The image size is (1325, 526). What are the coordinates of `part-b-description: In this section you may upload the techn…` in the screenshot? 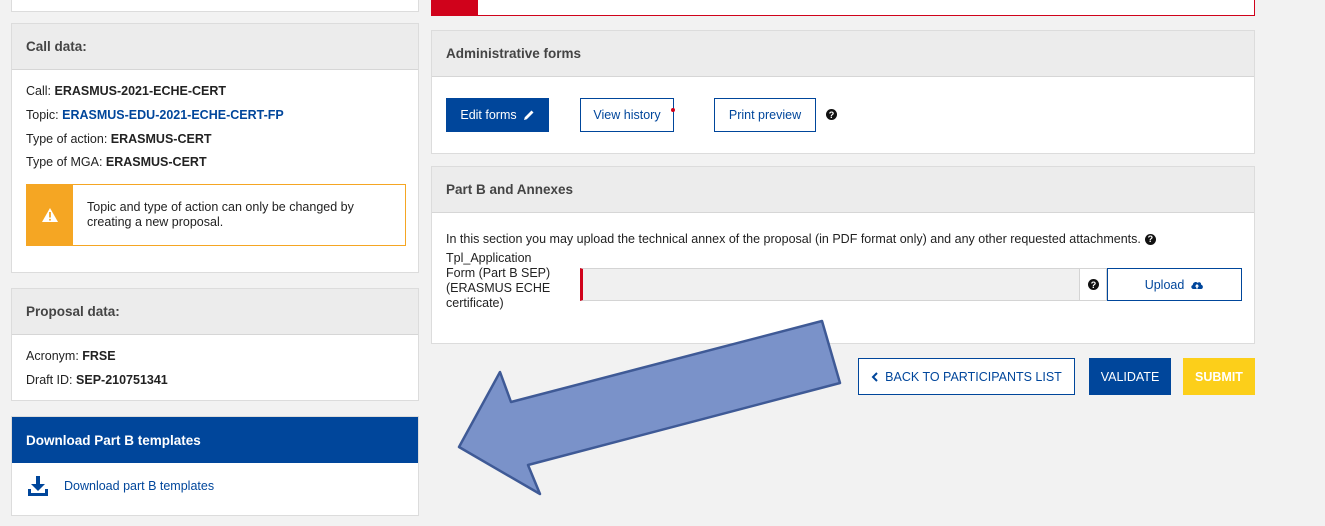 It's located at (801, 239).